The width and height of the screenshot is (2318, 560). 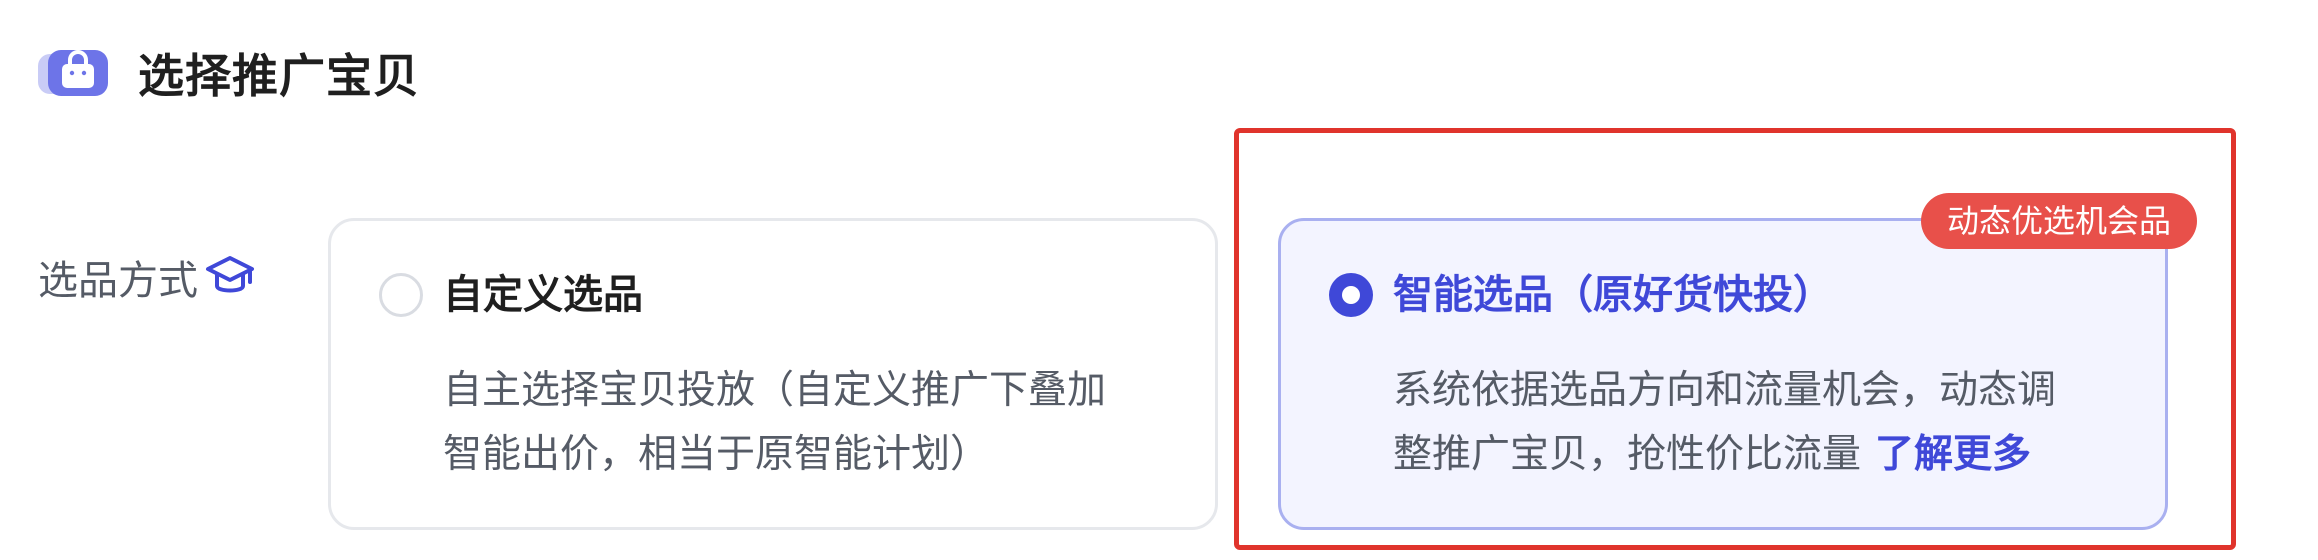 What do you see at coordinates (118, 281) in the screenshot?
I see `selection-mode-label-text: 选品方式` at bounding box center [118, 281].